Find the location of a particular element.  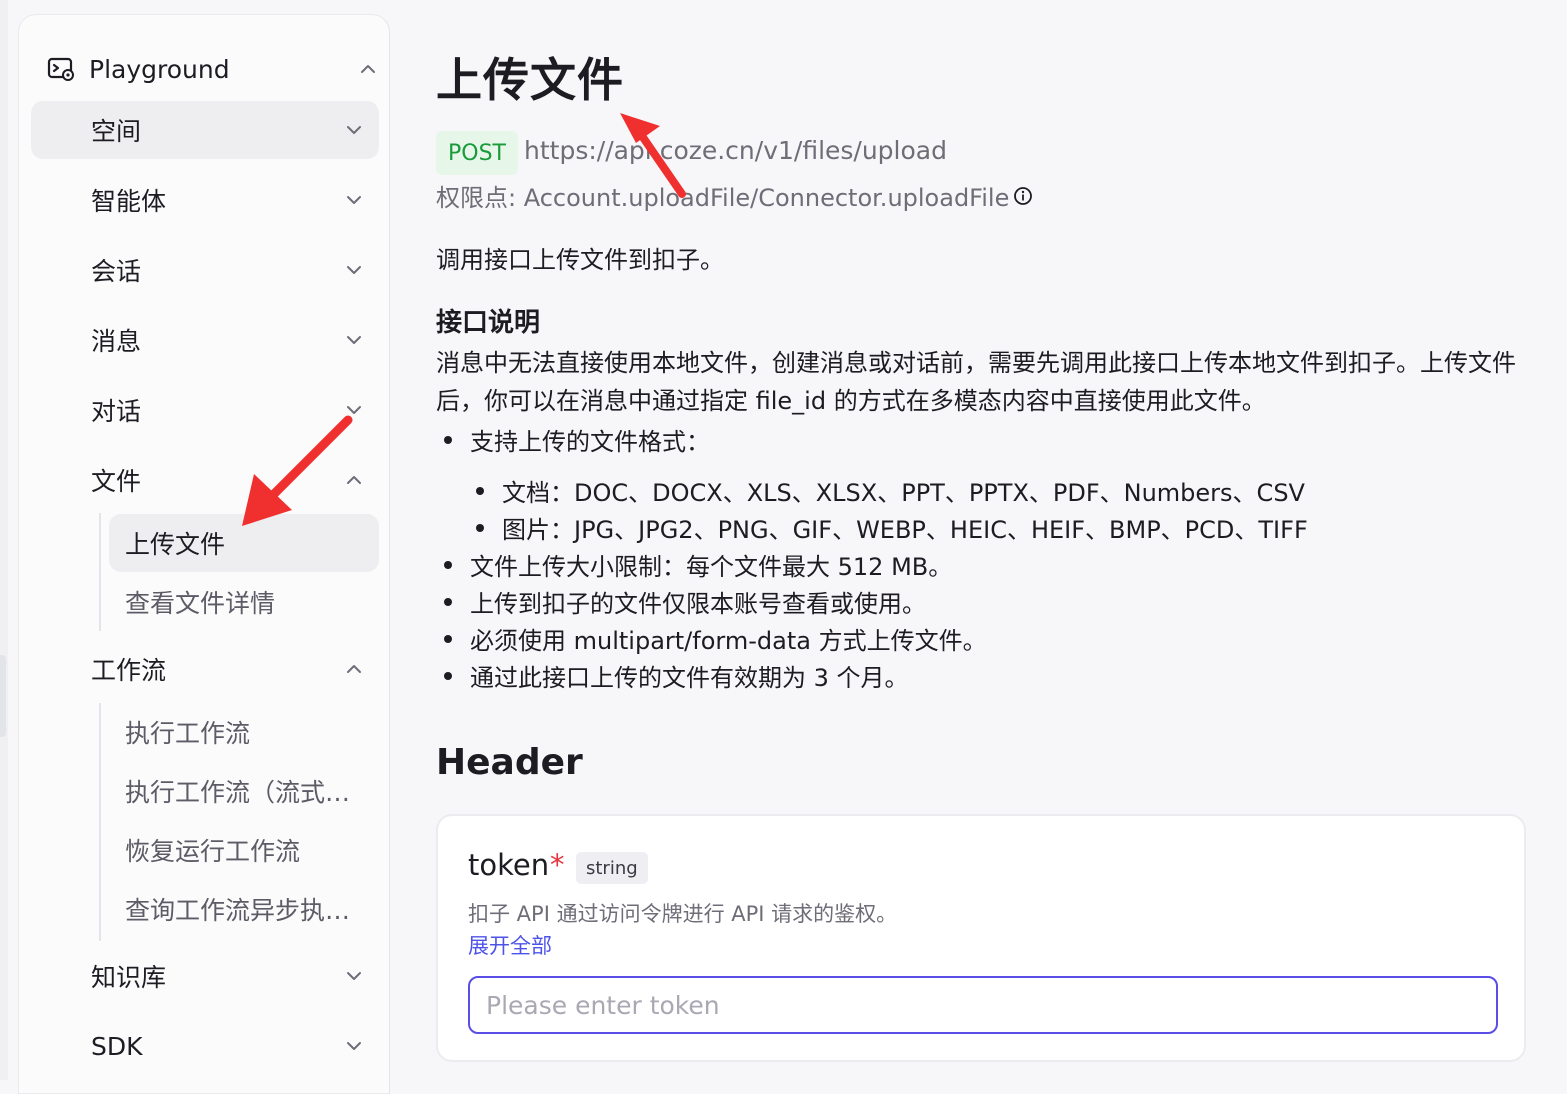

sidebar-item-label: 消息 is located at coordinates (116, 341).